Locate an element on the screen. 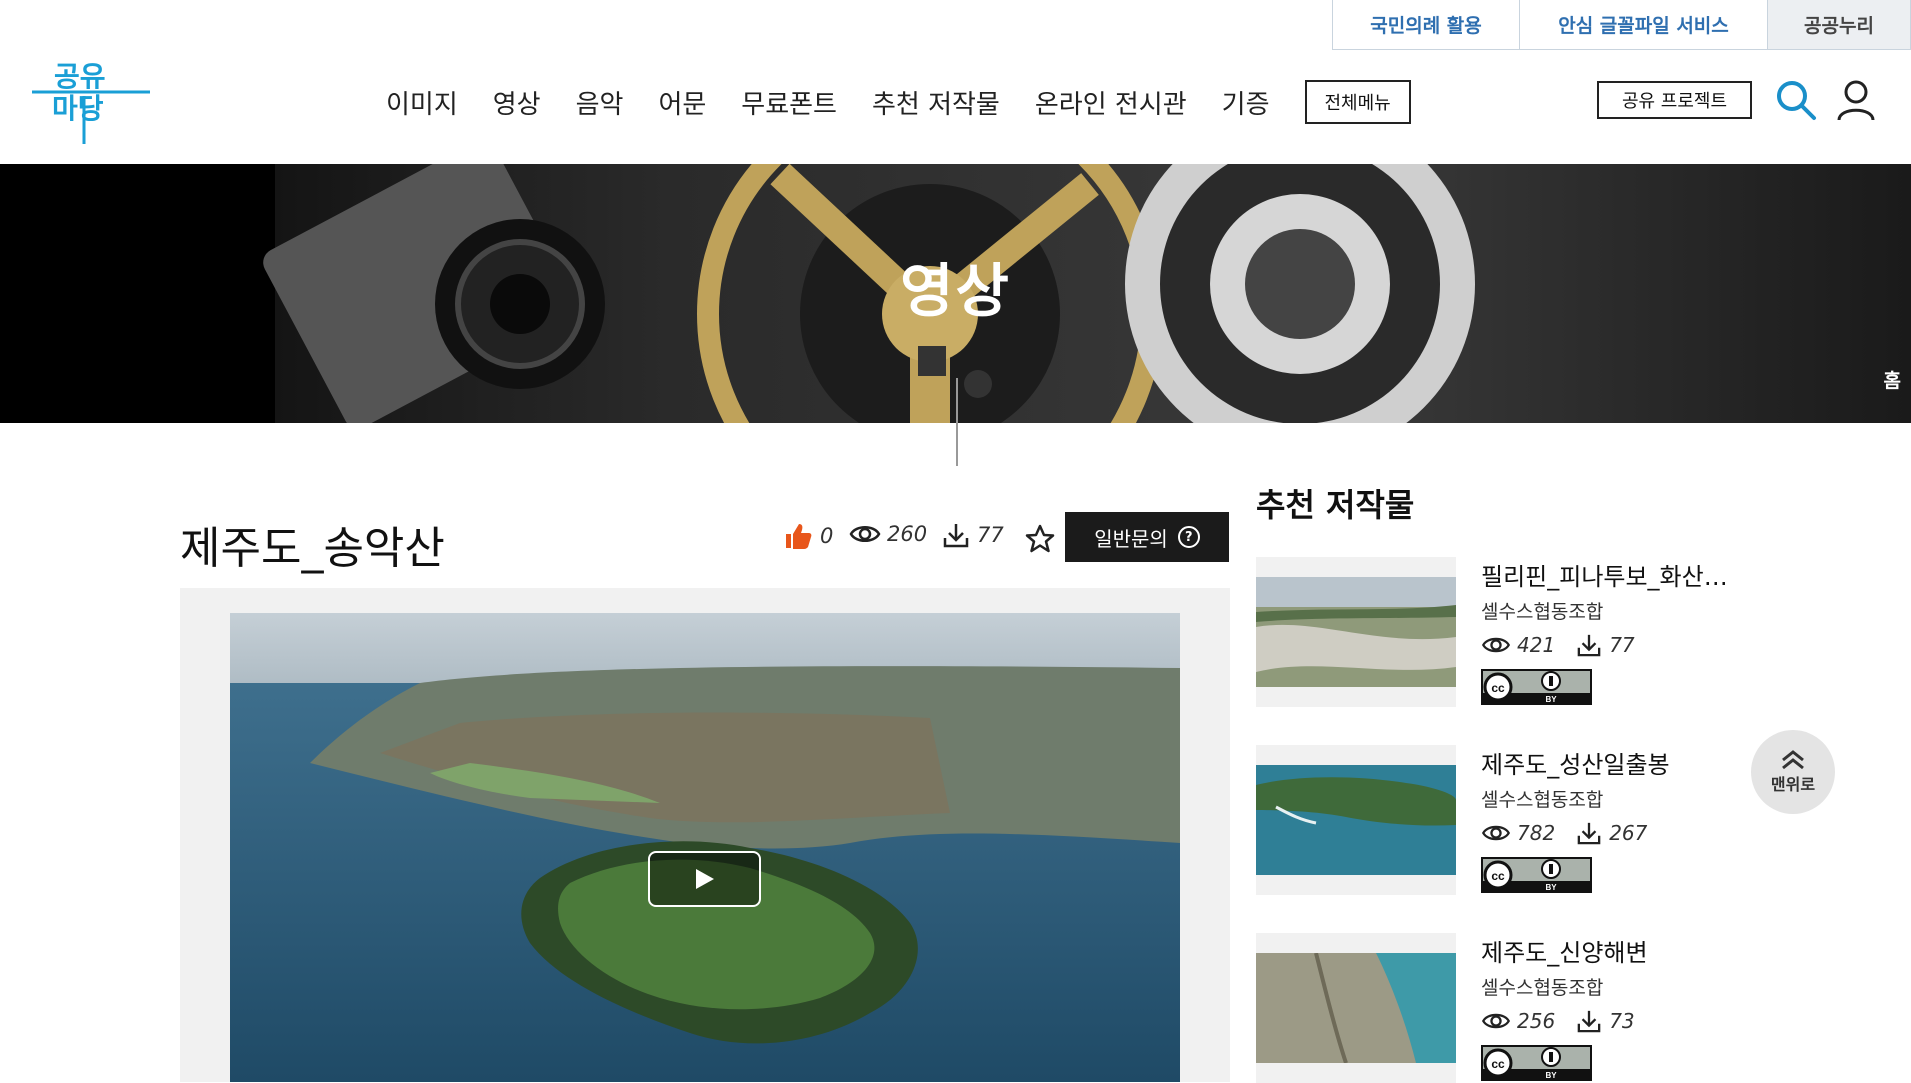  play-icon is located at coordinates (704, 879).